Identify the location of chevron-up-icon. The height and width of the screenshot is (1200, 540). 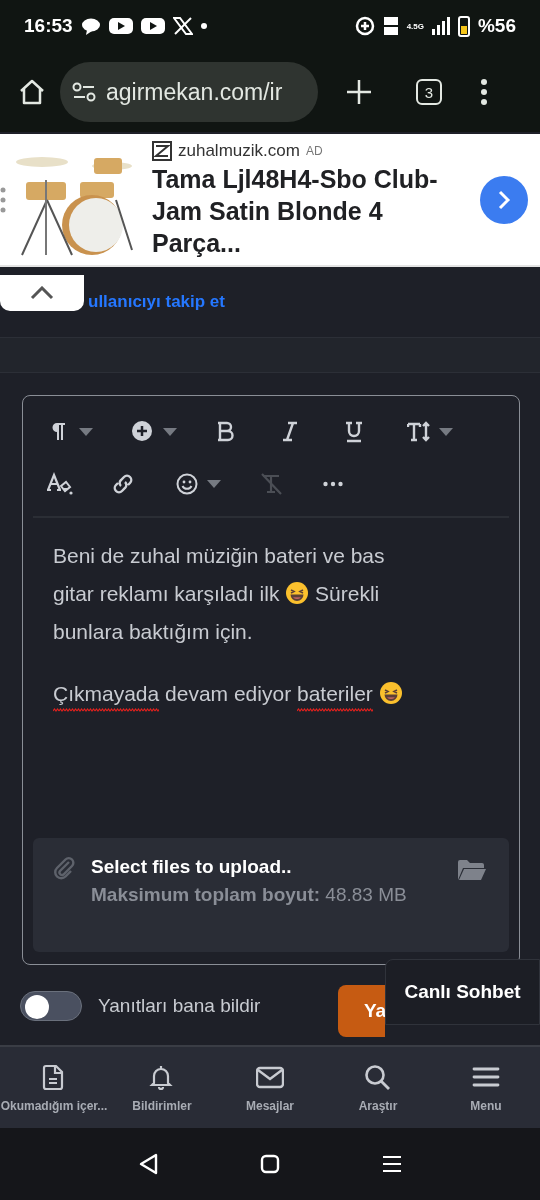
(42, 293).